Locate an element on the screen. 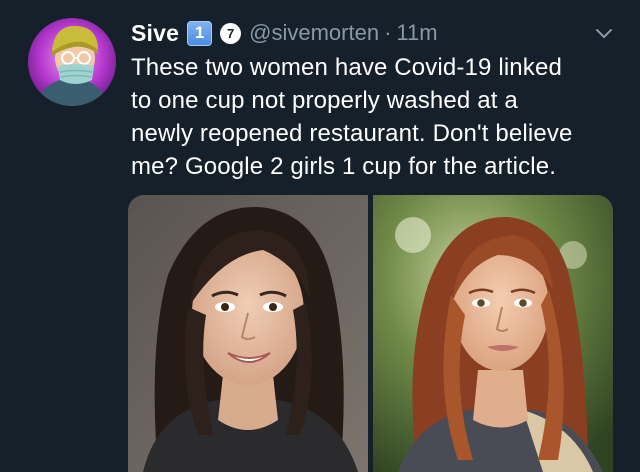 The width and height of the screenshot is (640, 472). avatar-icon is located at coordinates (72, 62).